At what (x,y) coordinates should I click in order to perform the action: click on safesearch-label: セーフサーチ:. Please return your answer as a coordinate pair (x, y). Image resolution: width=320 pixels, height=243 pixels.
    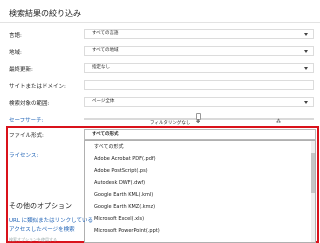
    Looking at the image, I should click on (26, 120).